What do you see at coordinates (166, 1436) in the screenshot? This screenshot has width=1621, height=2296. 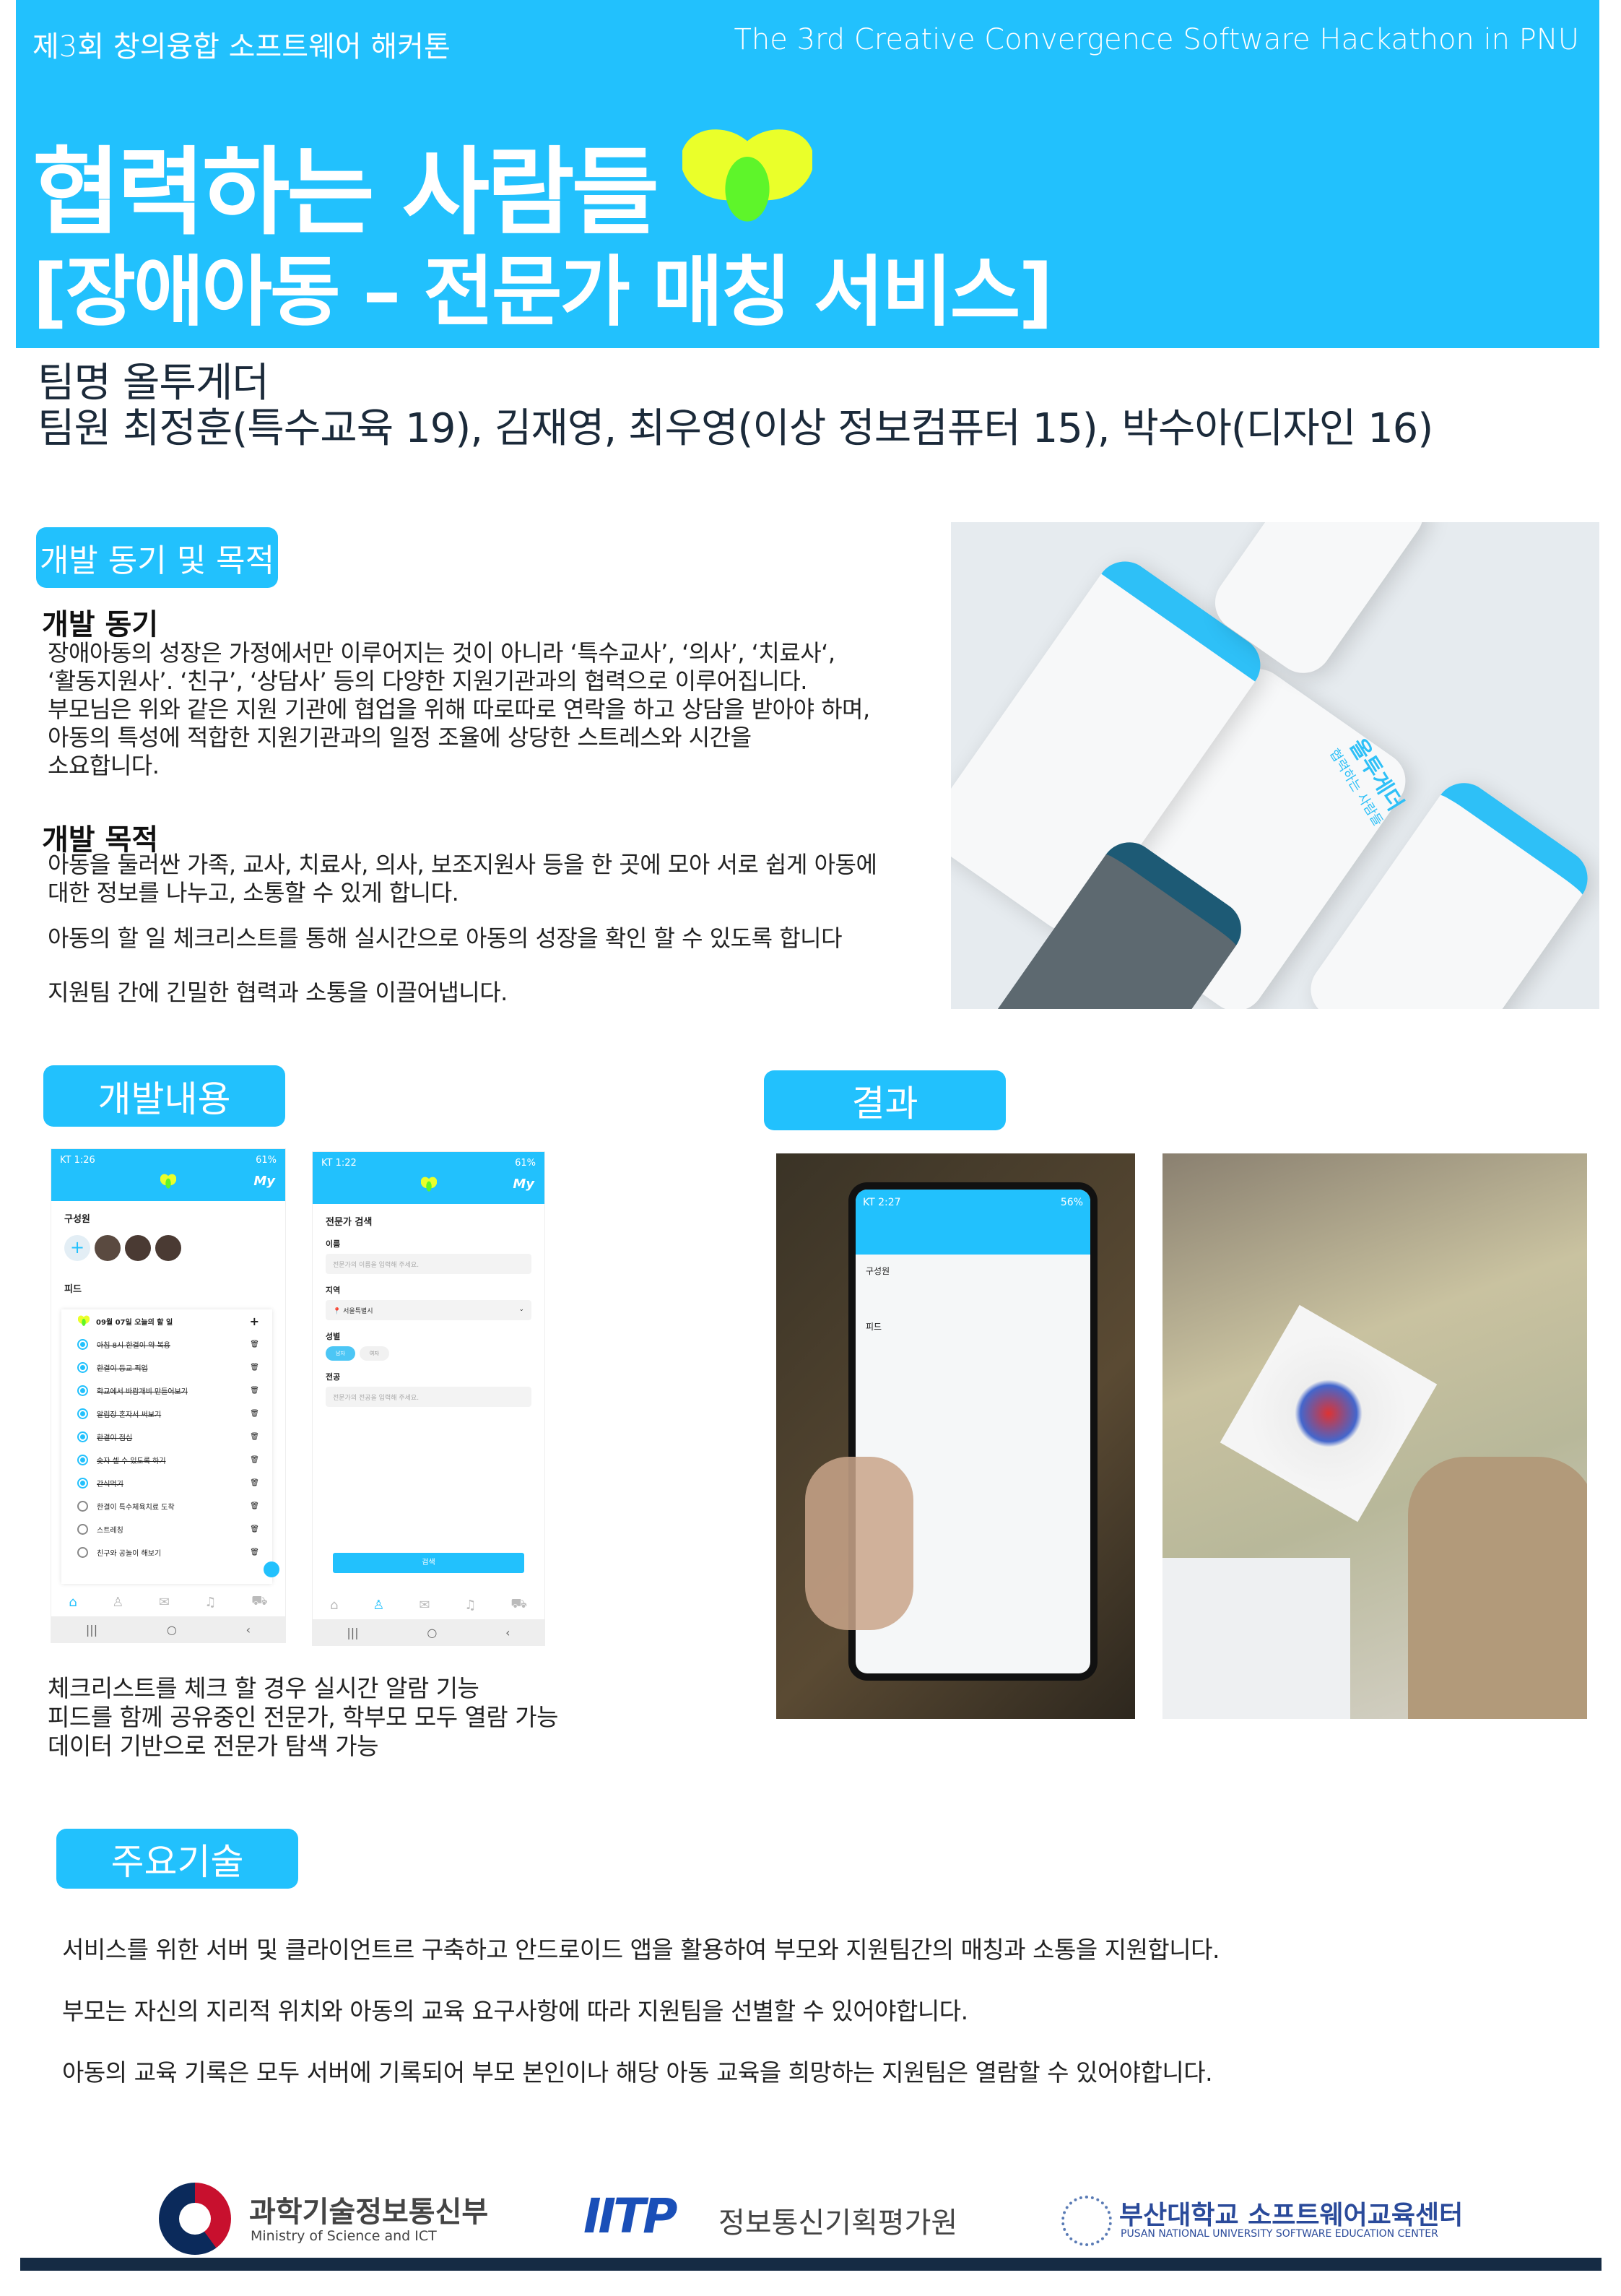 I see `todo-item: 한결이 점심 🗑` at bounding box center [166, 1436].